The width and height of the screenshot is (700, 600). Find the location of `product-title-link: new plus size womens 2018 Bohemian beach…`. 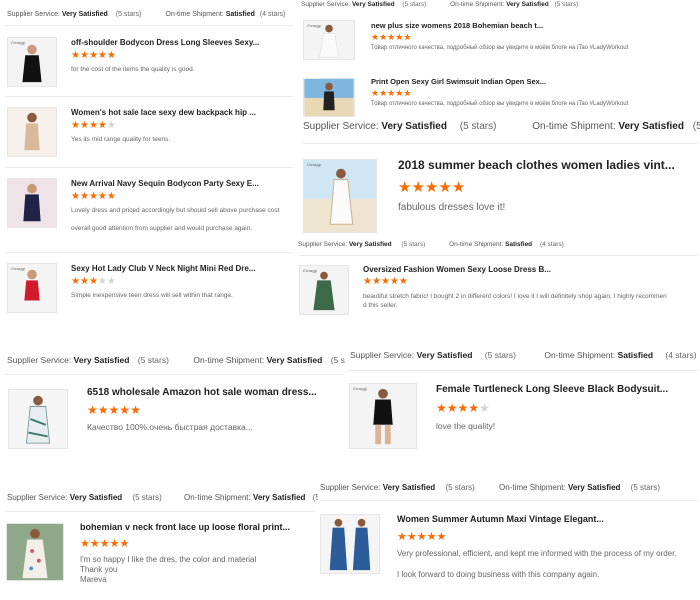

product-title-link: new plus size womens 2018 Bohemian beach… is located at coordinates (531, 25).